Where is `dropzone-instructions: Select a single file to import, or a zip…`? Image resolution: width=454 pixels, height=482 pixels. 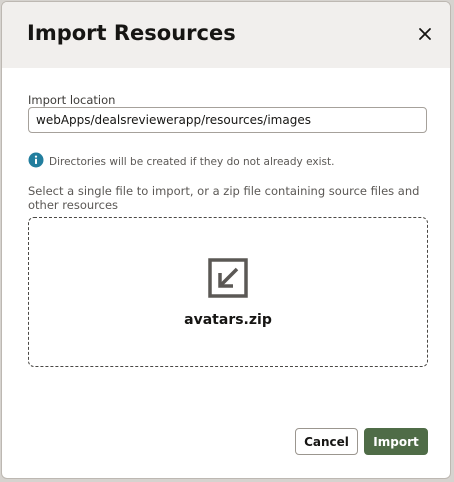
dropzone-instructions: Select a single file to import, or a zip… is located at coordinates (224, 198).